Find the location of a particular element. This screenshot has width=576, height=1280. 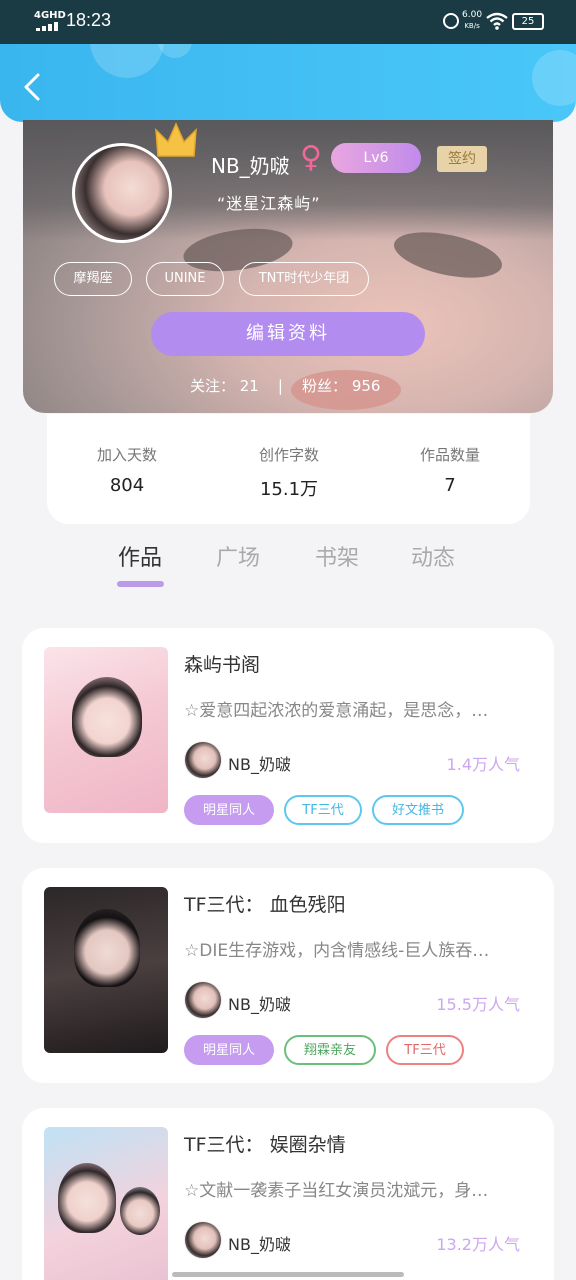

status-bar: 4GHD 18:23 6.00 KB/s 25 is located at coordinates (288, 22).